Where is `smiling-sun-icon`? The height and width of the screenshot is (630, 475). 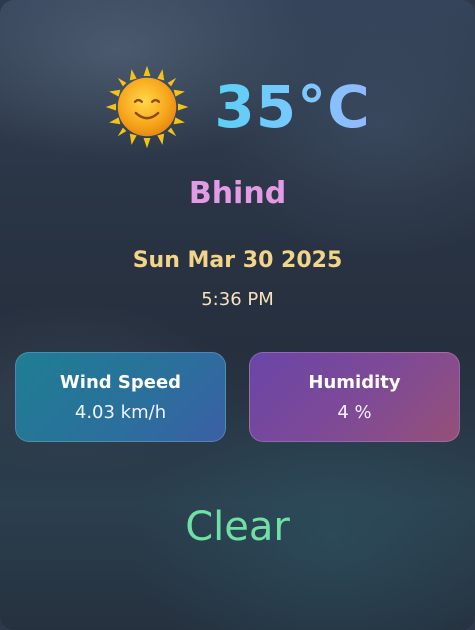 smiling-sun-icon is located at coordinates (147, 107).